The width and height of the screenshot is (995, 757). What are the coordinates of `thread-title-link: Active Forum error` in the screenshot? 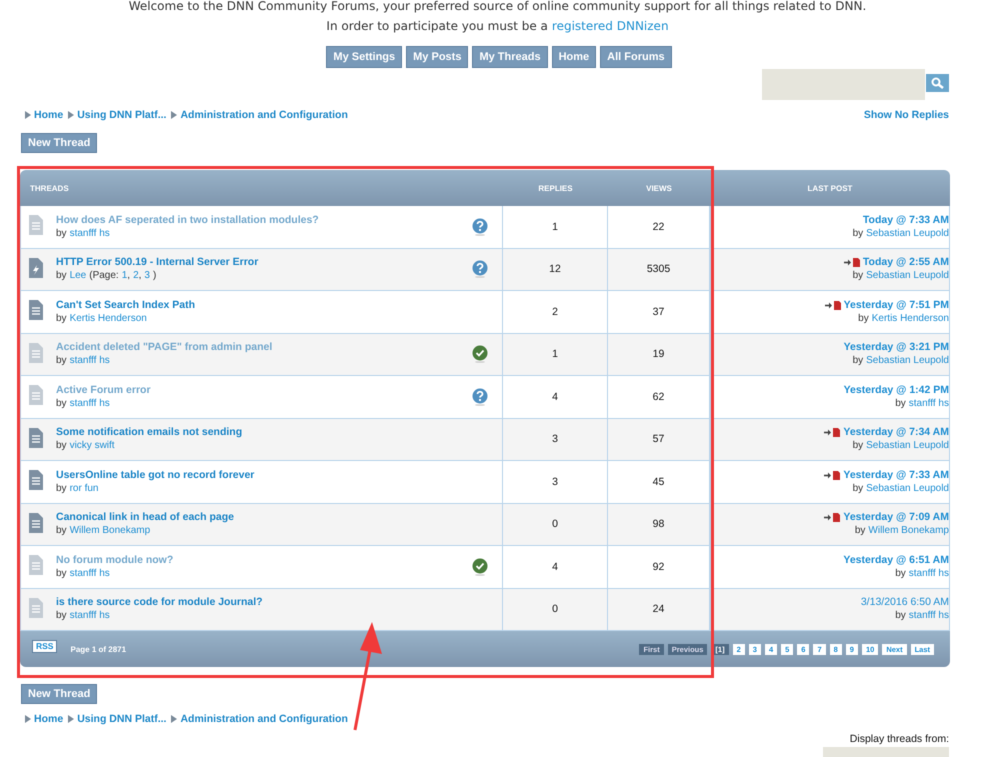 It's located at (264, 390).